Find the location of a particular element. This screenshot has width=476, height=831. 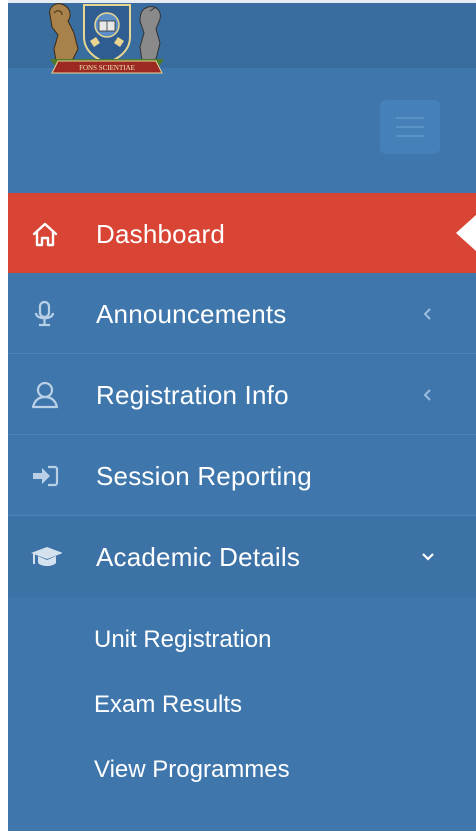

menu-item-label: Academic Details is located at coordinates (198, 557).